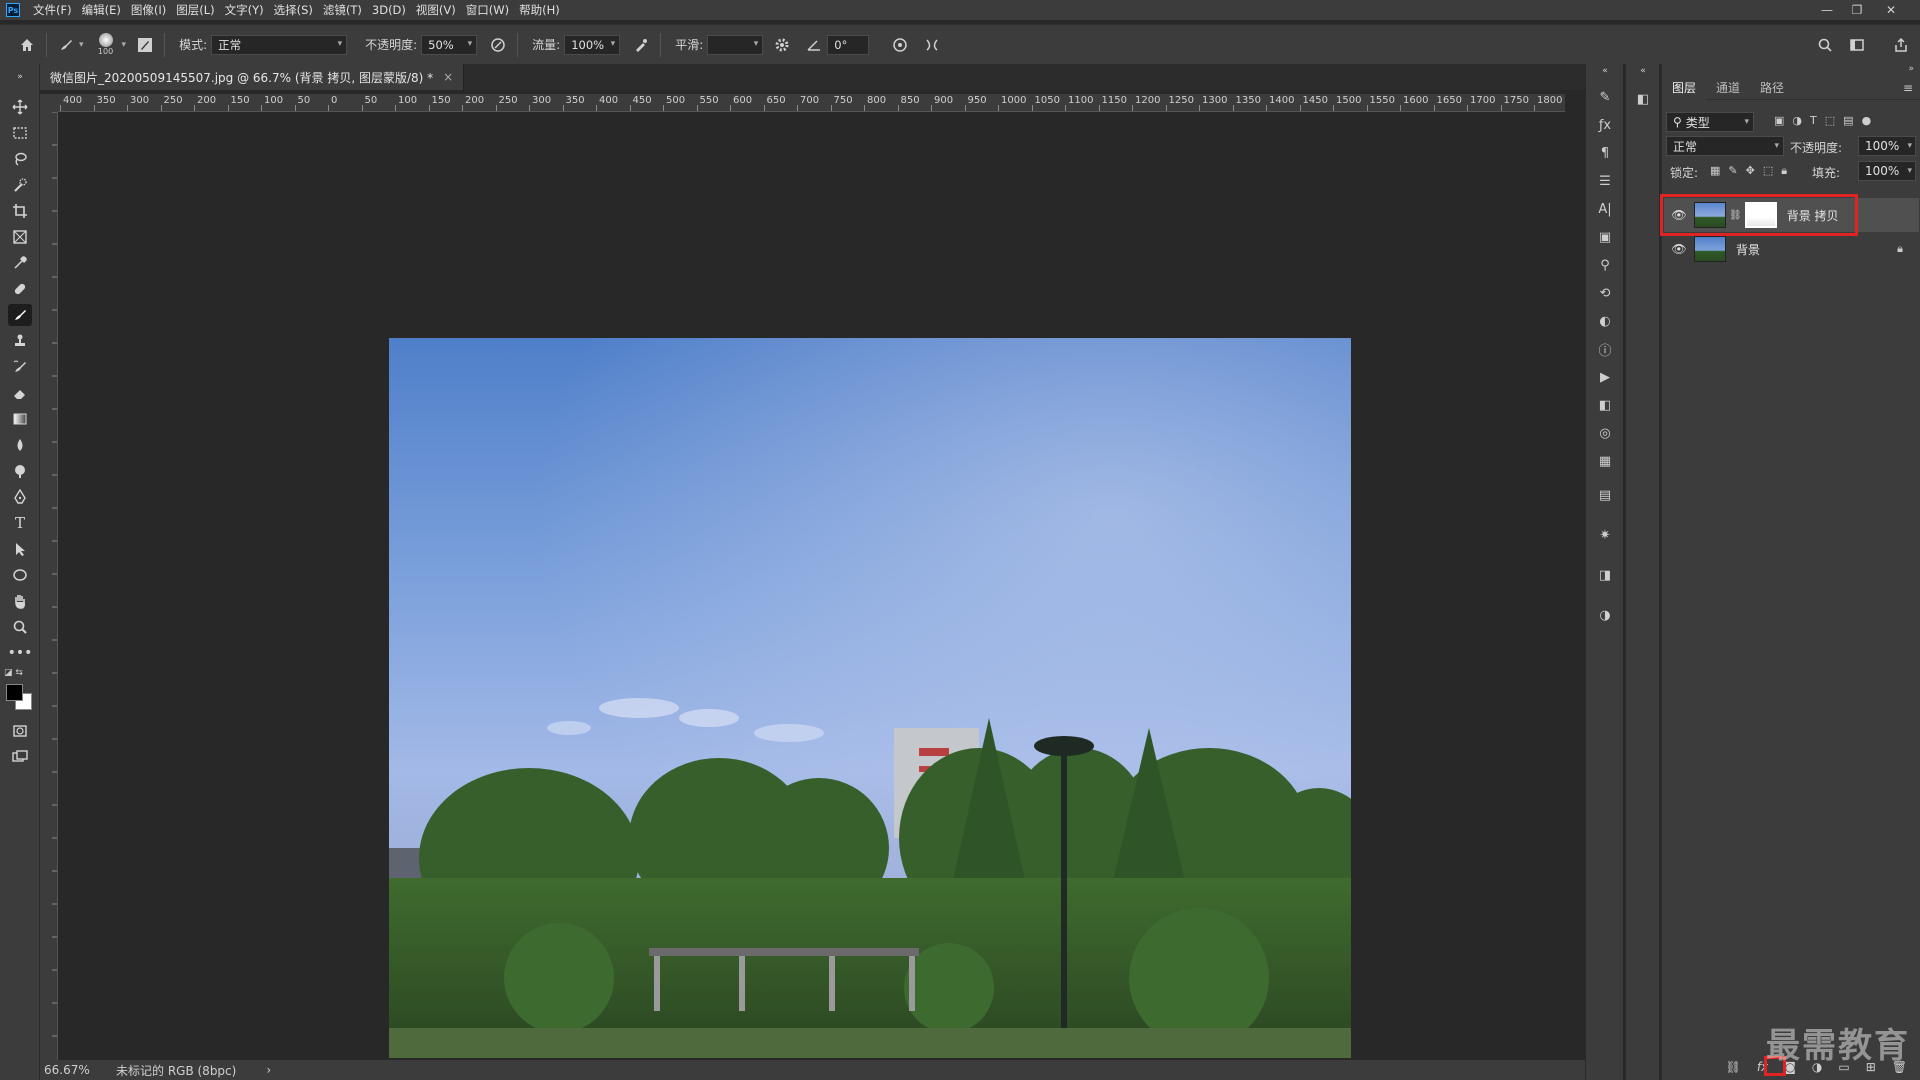  Describe the element at coordinates (900, 45) in the screenshot. I see `pressure-size-icon` at that location.